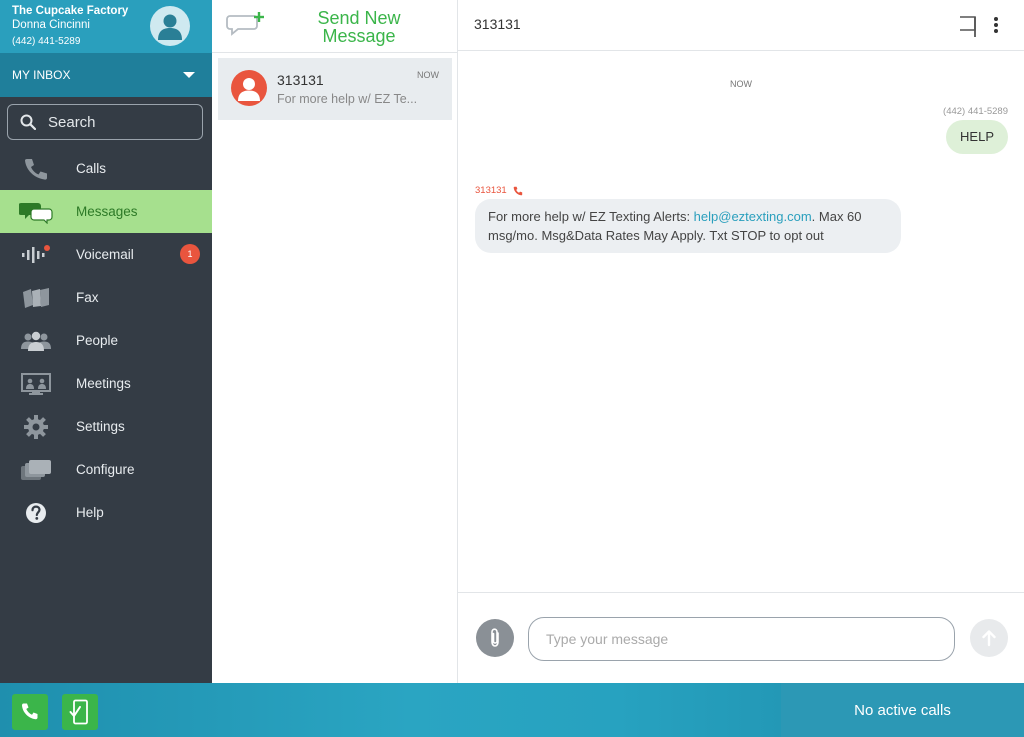  What do you see at coordinates (741, 25) in the screenshot?
I see `chat-header: 313131` at bounding box center [741, 25].